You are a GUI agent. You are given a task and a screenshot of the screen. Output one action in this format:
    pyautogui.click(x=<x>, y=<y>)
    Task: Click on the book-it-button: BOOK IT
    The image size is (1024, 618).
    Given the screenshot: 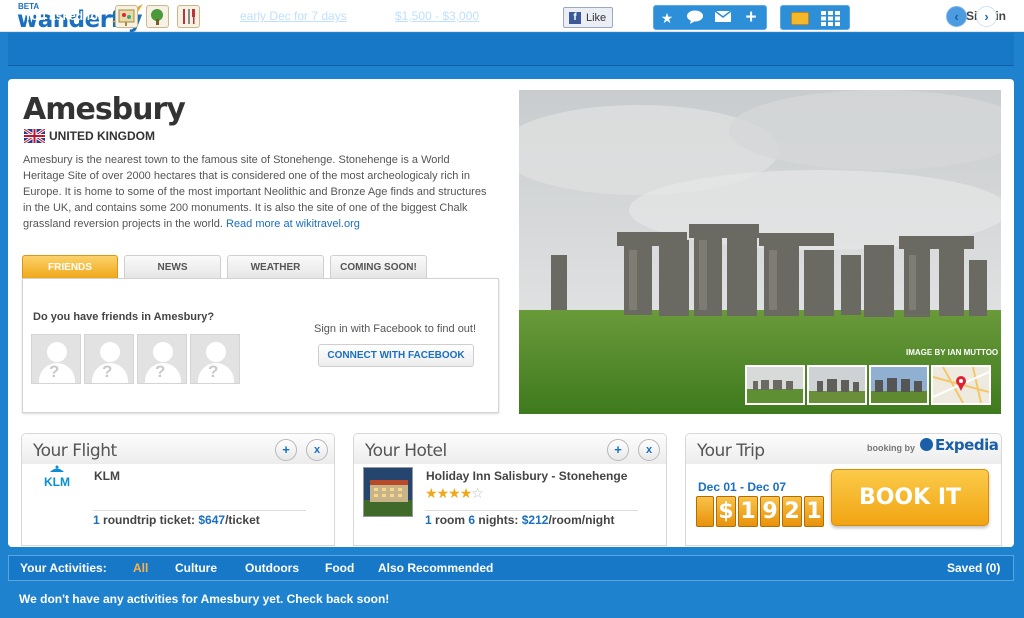 What is the action you would take?
    pyautogui.click(x=910, y=497)
    